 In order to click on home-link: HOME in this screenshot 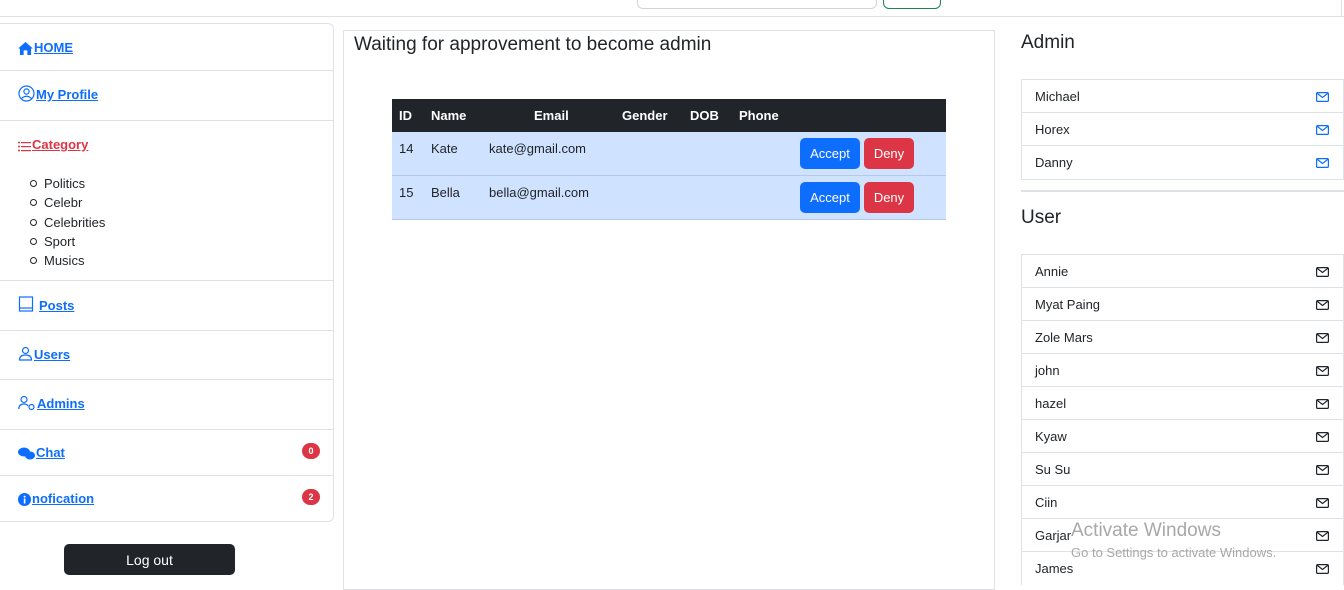, I will do `click(45, 47)`.